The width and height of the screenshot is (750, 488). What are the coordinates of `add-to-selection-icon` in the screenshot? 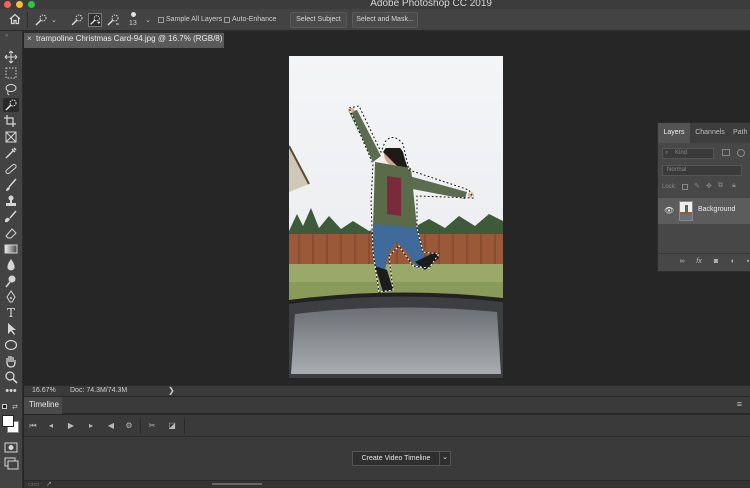 It's located at (95, 20).